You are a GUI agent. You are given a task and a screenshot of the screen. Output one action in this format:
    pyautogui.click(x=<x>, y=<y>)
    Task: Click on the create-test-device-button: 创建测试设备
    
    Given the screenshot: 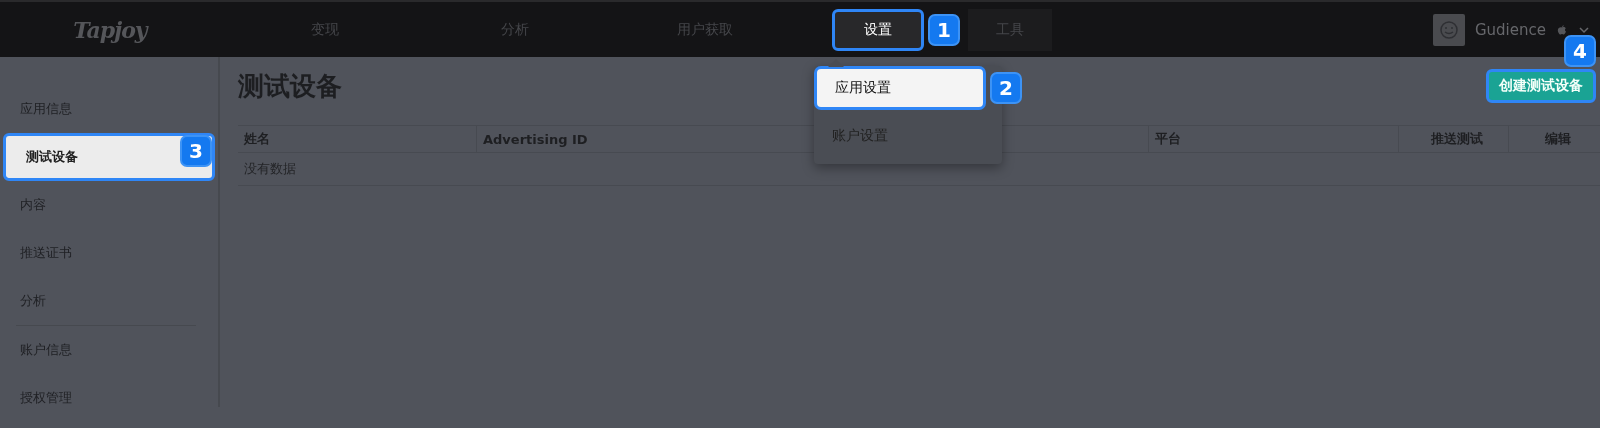 What is the action you would take?
    pyautogui.click(x=1541, y=86)
    